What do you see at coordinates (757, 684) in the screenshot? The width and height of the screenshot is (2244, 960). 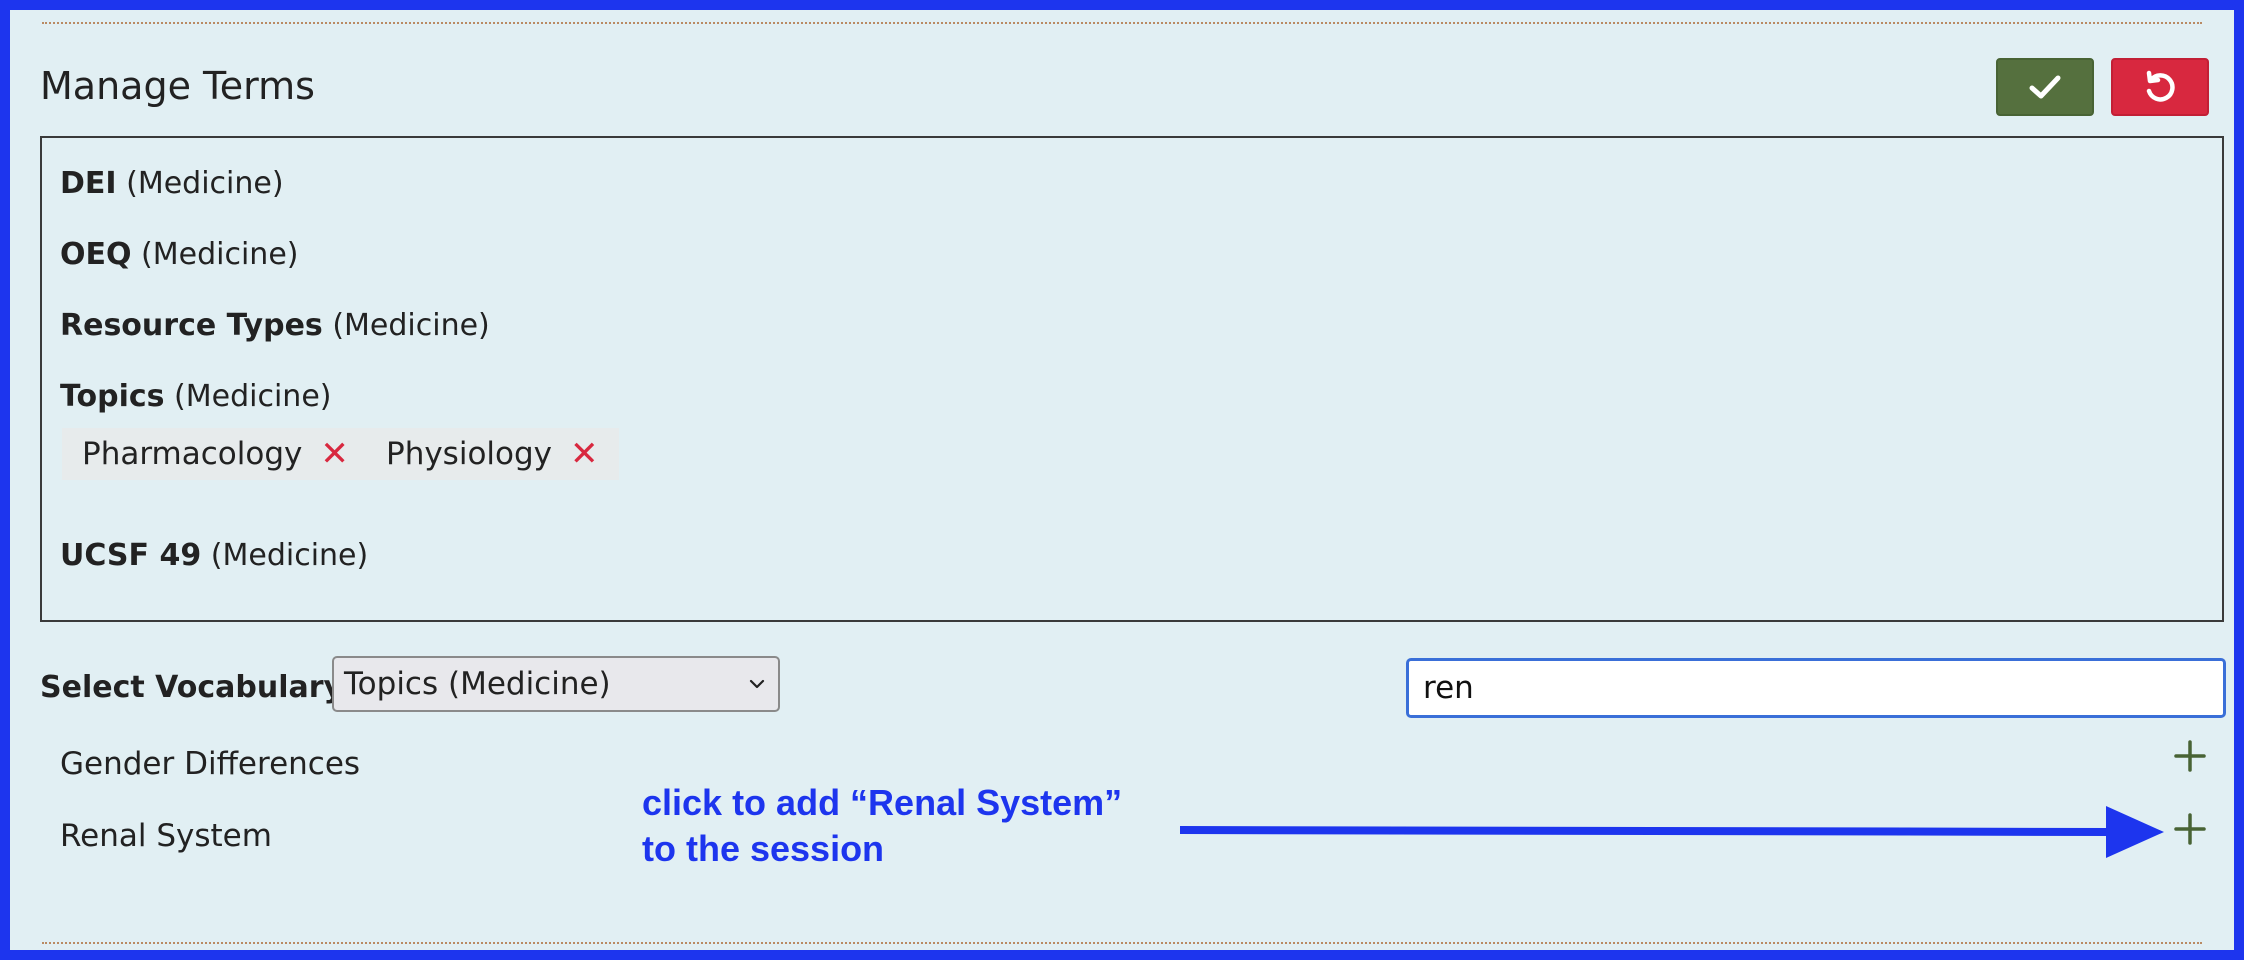 I see `chevron-down-icon` at bounding box center [757, 684].